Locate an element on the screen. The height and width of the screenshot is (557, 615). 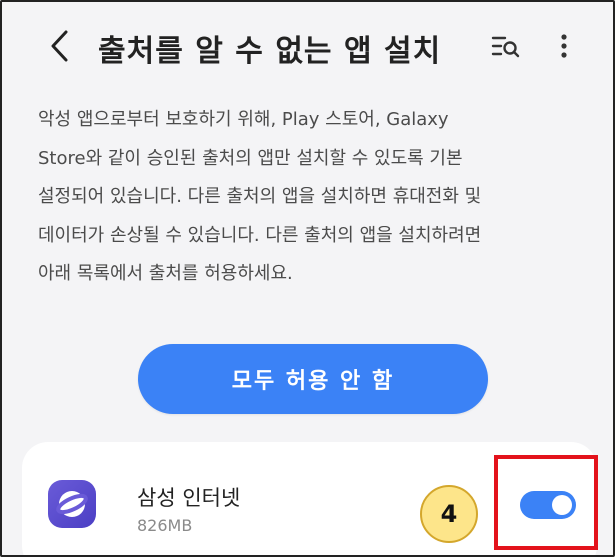
samsung-internet-icon is located at coordinates (72, 504).